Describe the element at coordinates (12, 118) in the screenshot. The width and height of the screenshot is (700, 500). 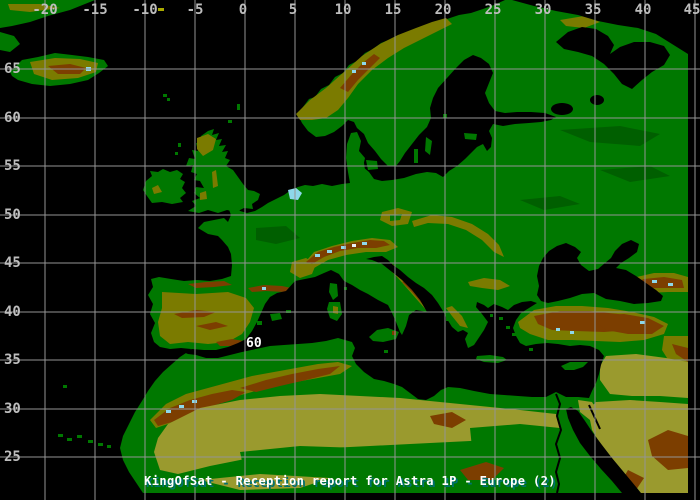
I see `lat-tick: 60` at that location.